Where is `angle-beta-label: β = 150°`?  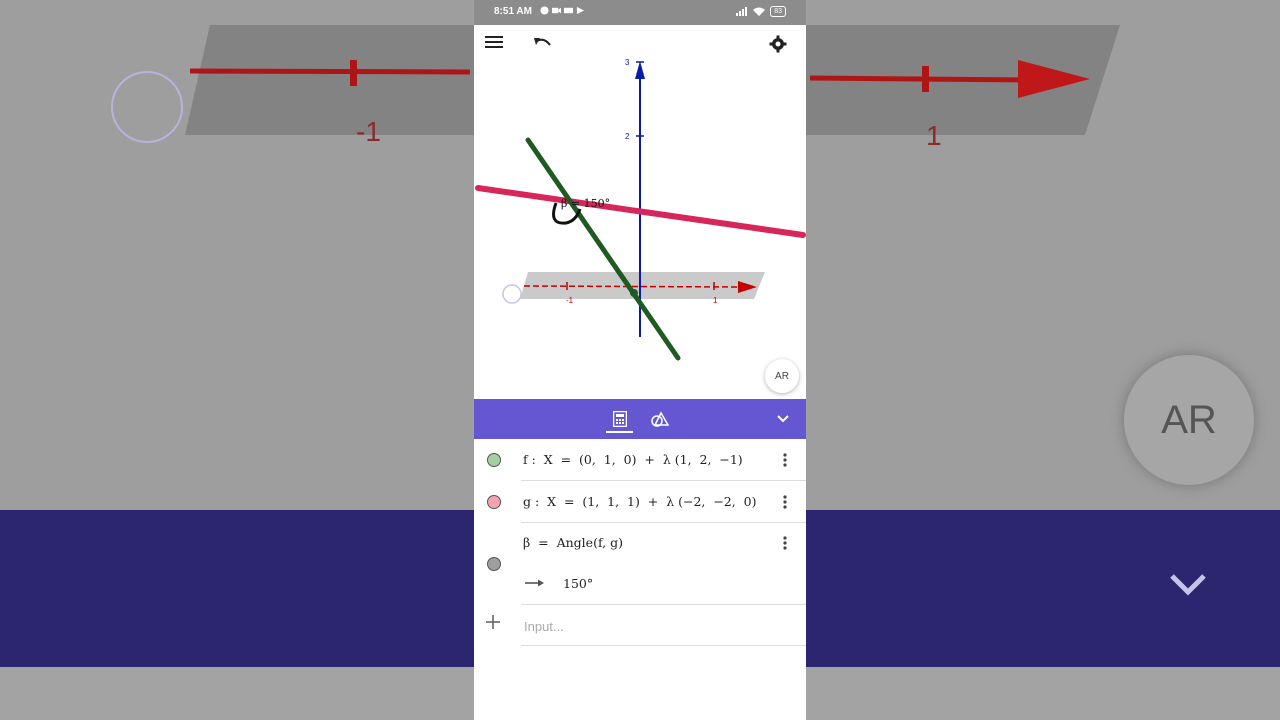 angle-beta-label: β = 150° is located at coordinates (585, 203).